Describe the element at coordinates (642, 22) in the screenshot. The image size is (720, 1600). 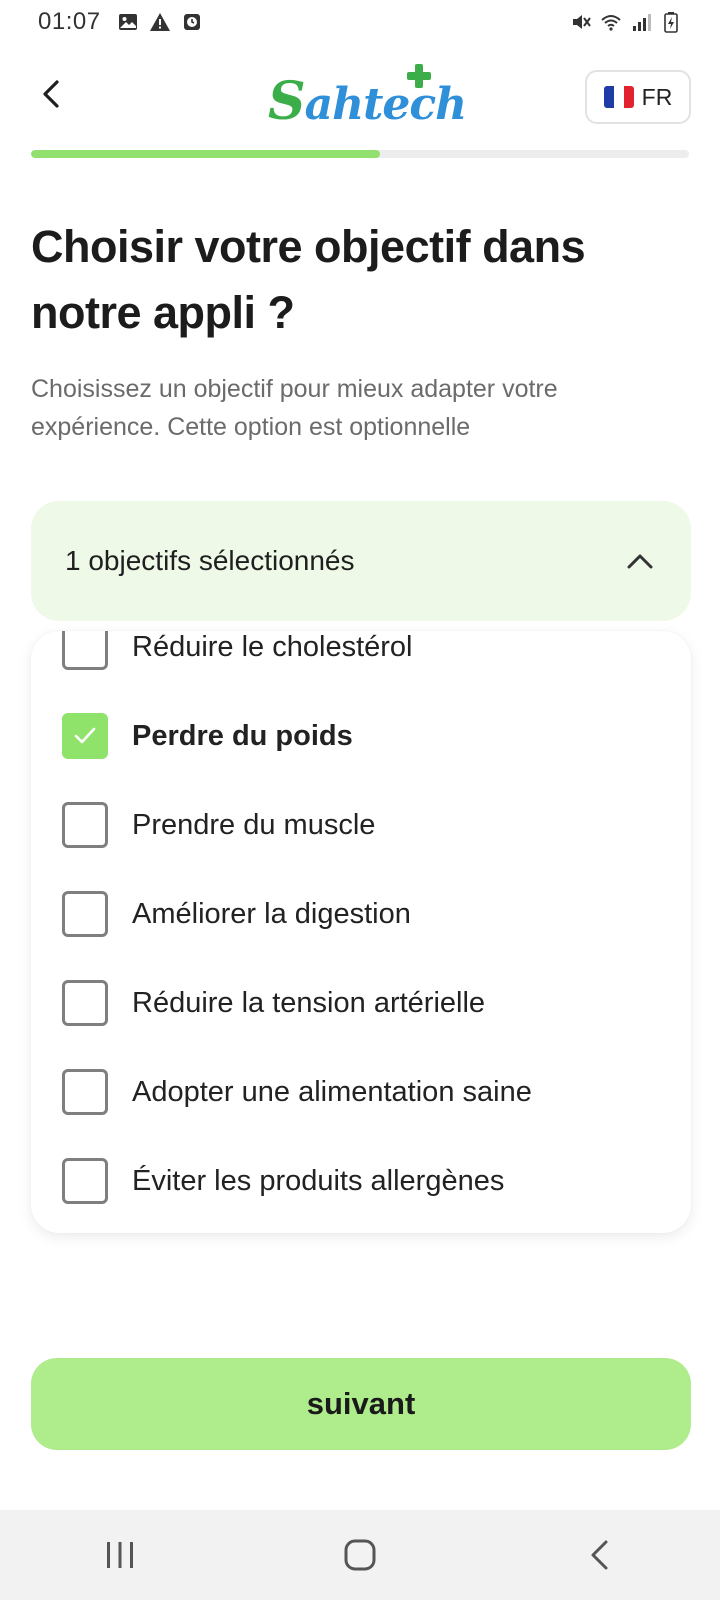
I see `signal-icon` at that location.